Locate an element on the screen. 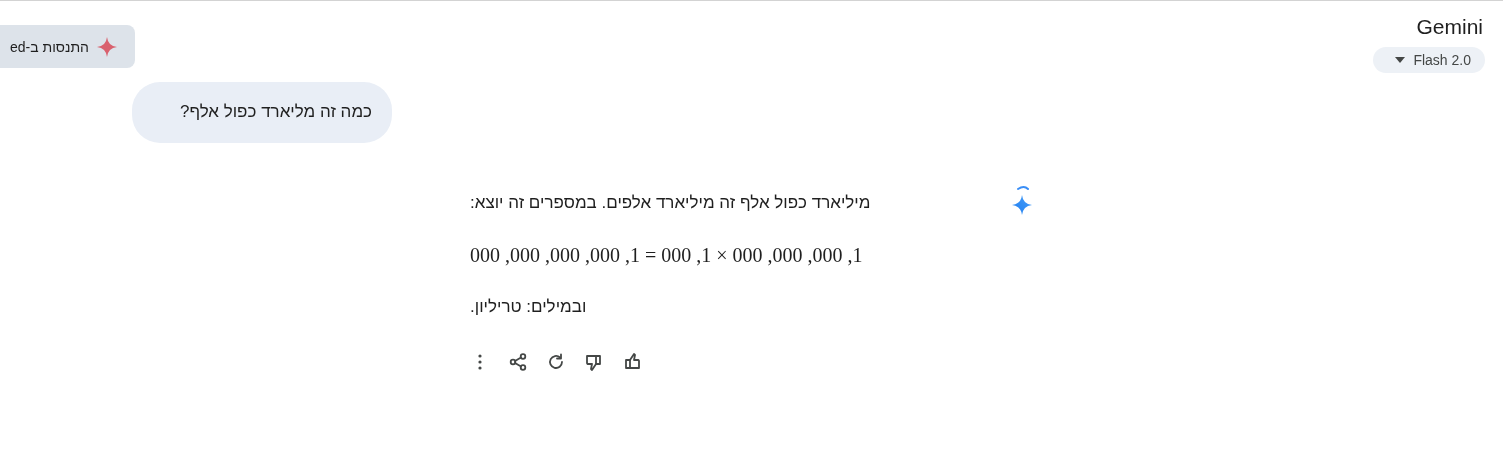  experiment-button: התנסות ב-ed is located at coordinates (67, 46).